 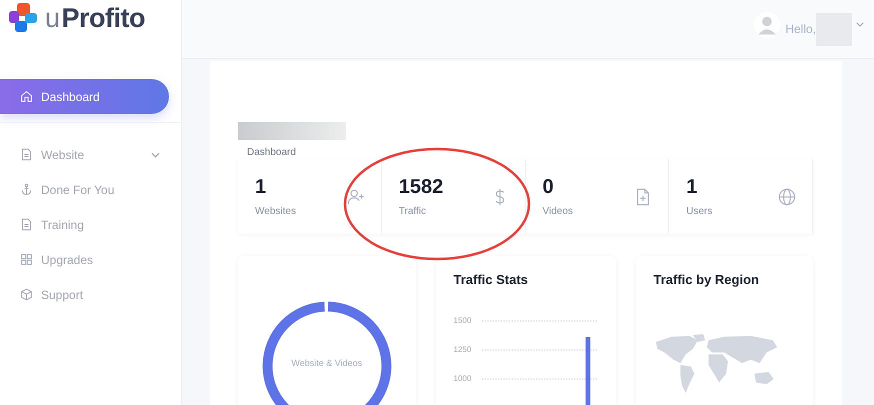 I want to click on stat-value: 1582, so click(x=421, y=187).